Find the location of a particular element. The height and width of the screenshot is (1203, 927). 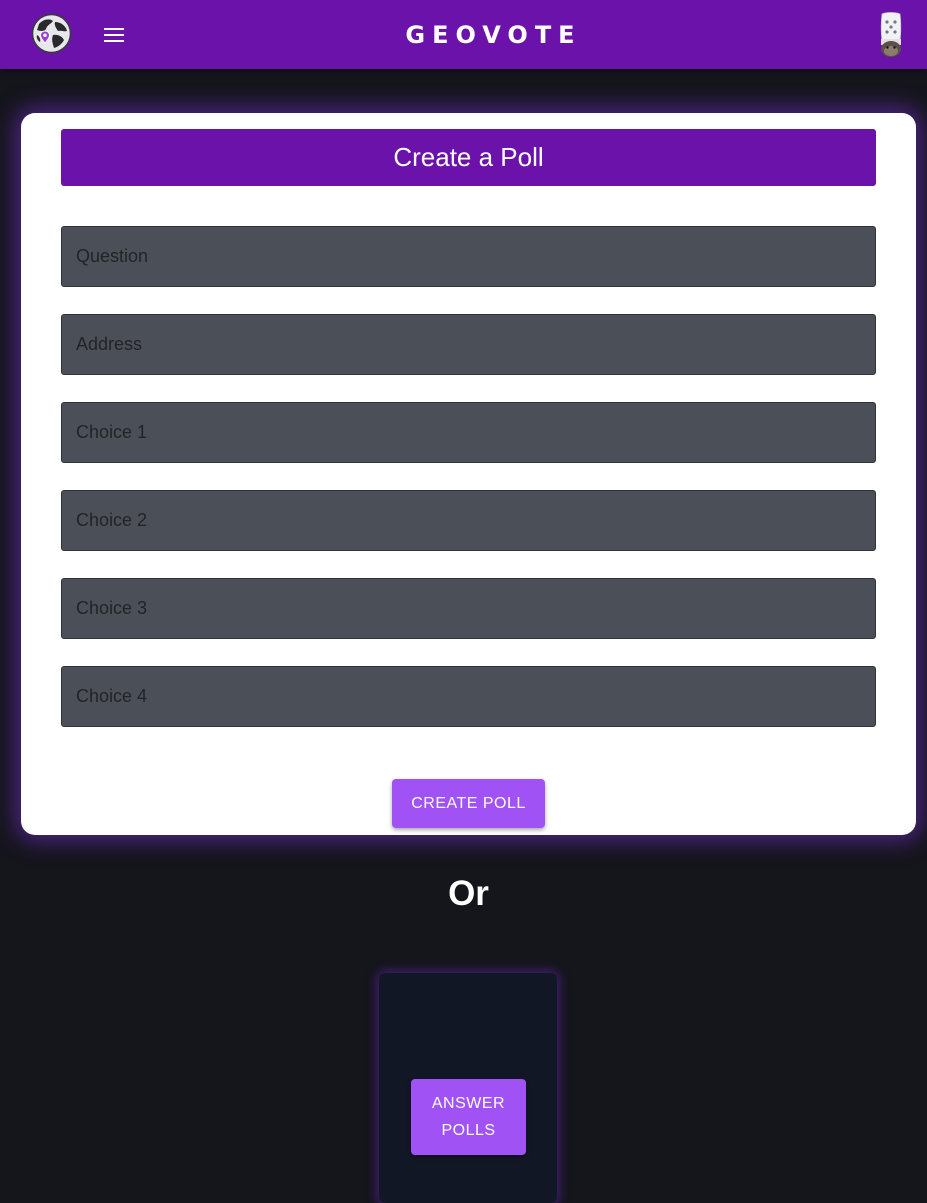

address-input is located at coordinates (468, 344).